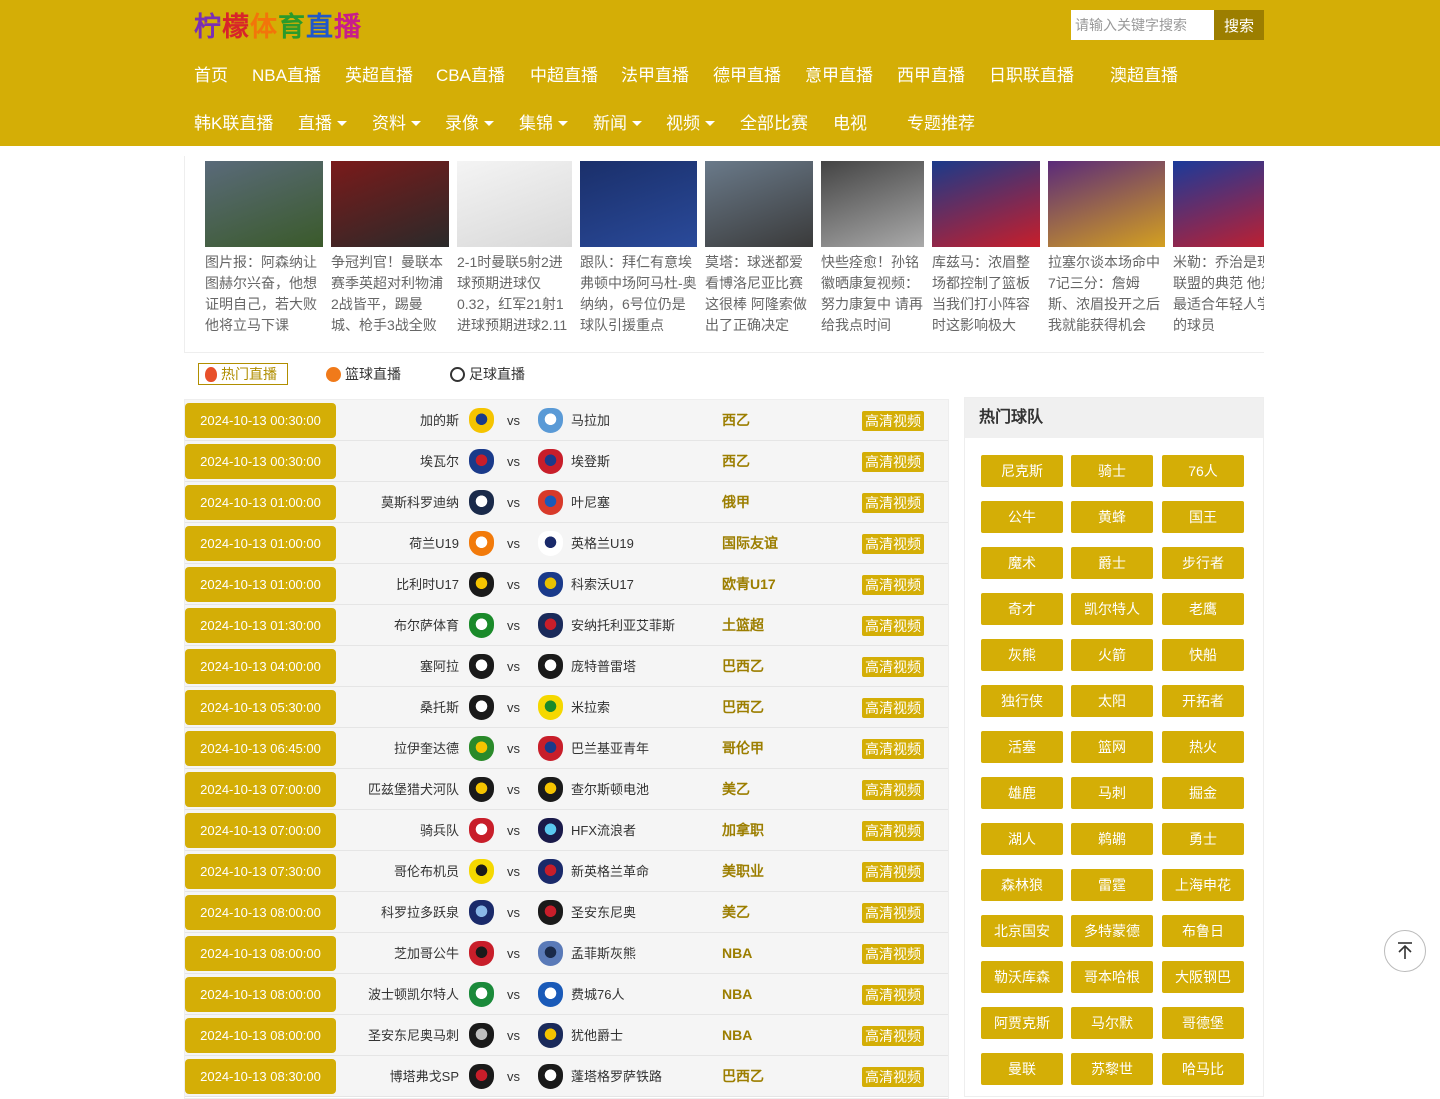 Image resolution: width=1440 pixels, height=1099 pixels. What do you see at coordinates (1203, 793) in the screenshot?
I see `team-tag: 掘金` at bounding box center [1203, 793].